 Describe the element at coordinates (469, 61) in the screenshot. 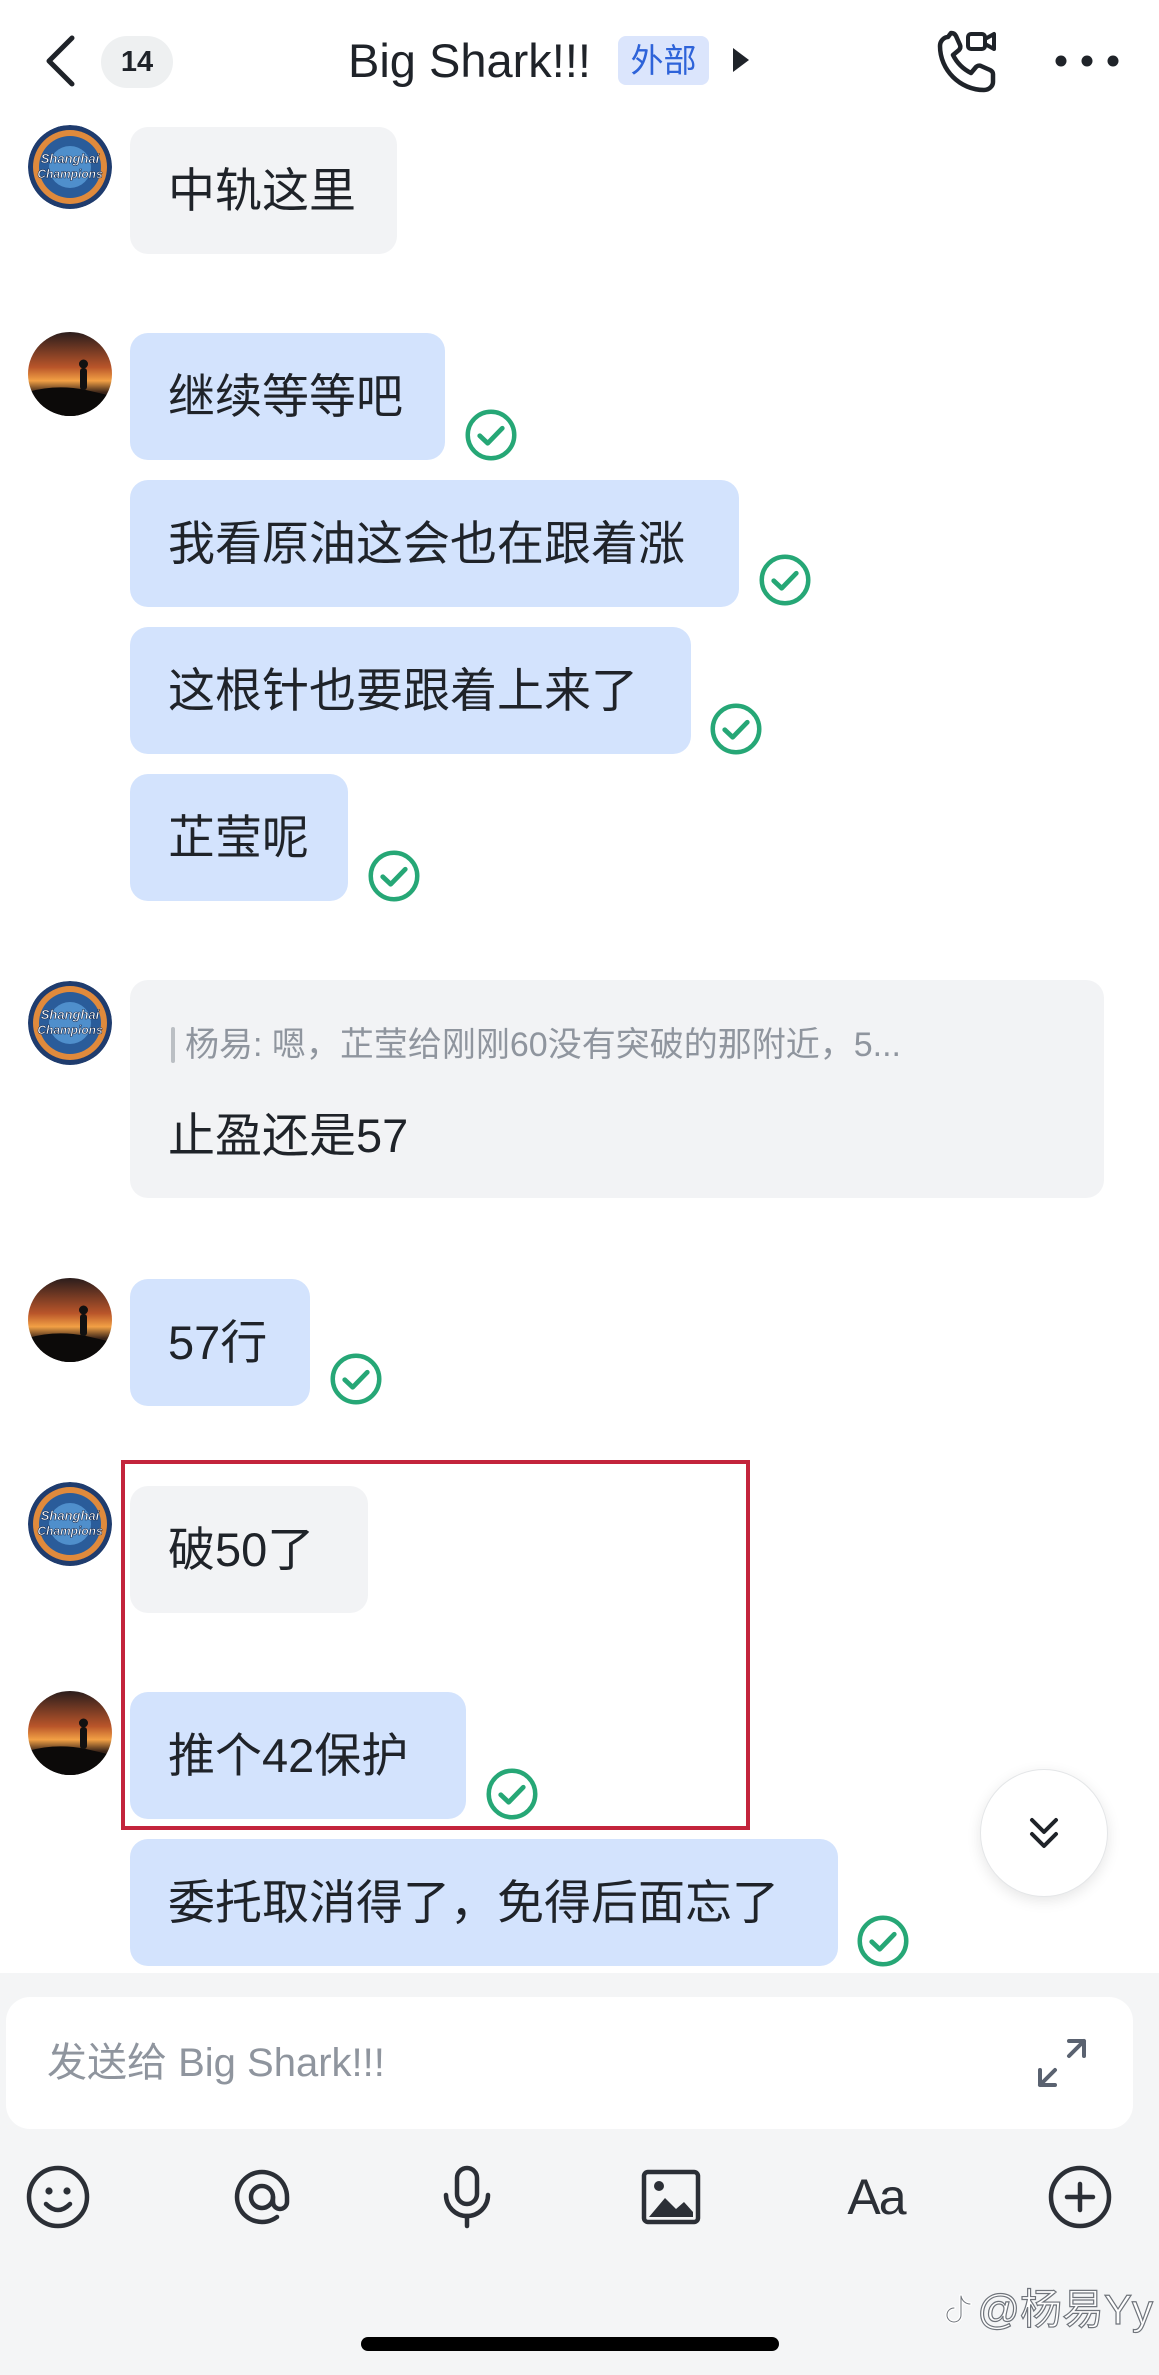

I see `chat-title: Big Shark!!!` at that location.